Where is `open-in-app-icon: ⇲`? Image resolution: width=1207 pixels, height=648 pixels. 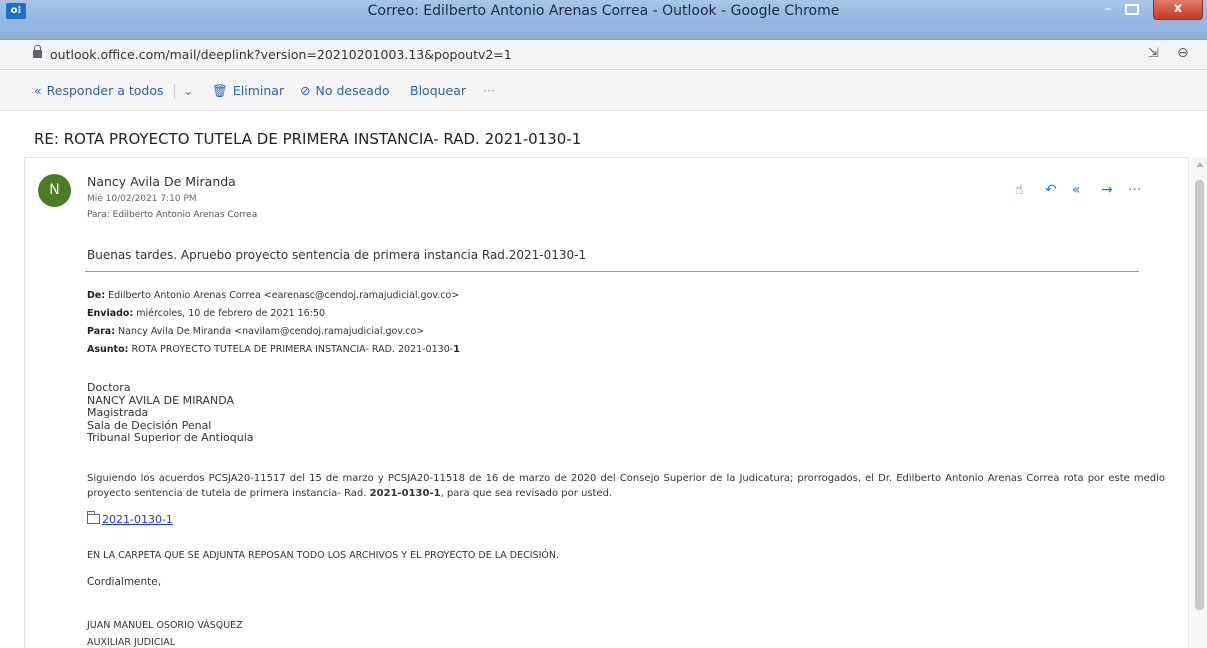
open-in-app-icon: ⇲ is located at coordinates (1153, 53).